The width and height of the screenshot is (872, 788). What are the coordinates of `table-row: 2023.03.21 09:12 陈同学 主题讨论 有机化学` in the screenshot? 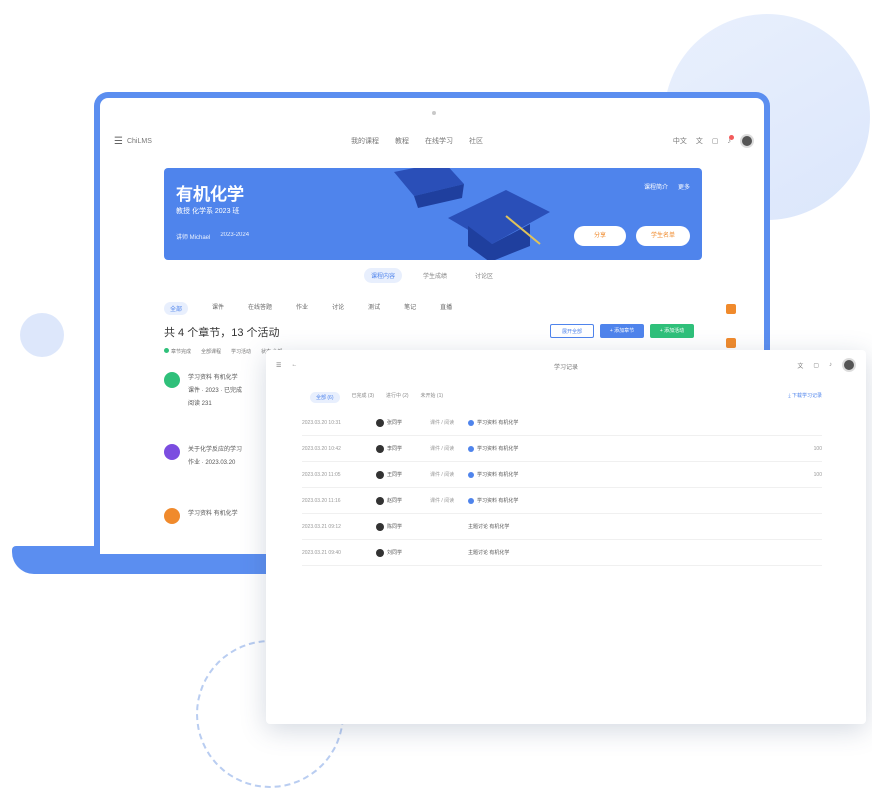 It's located at (562, 527).